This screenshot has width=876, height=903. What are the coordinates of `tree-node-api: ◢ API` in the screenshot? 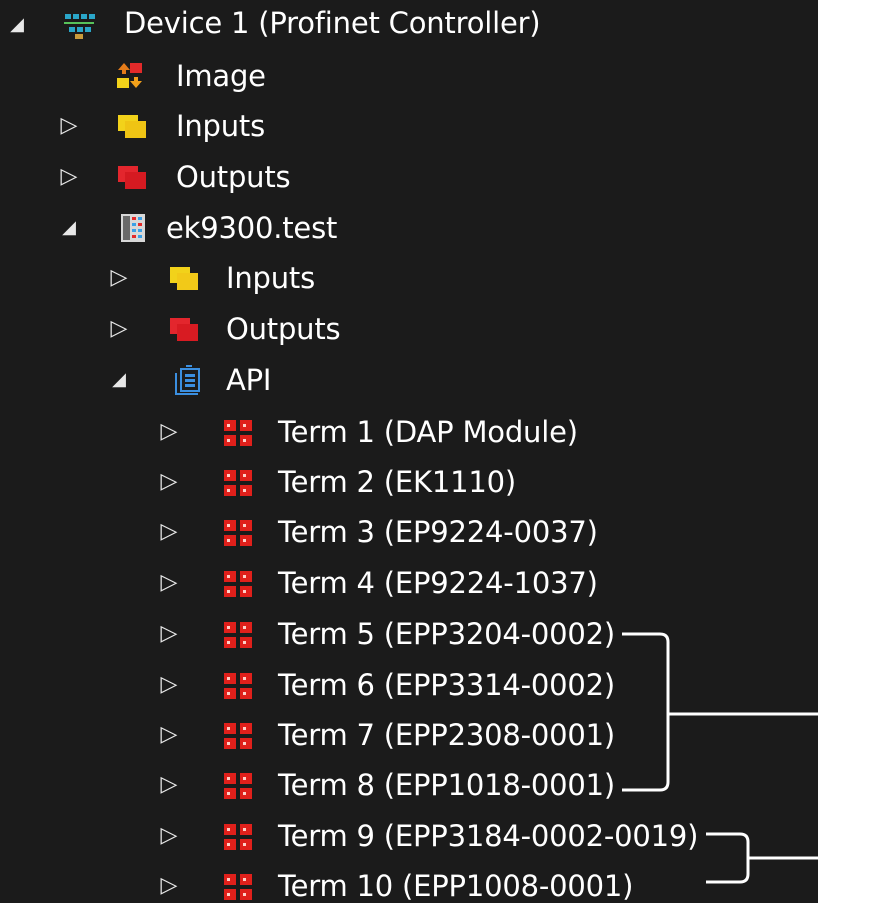 It's located at (409, 380).